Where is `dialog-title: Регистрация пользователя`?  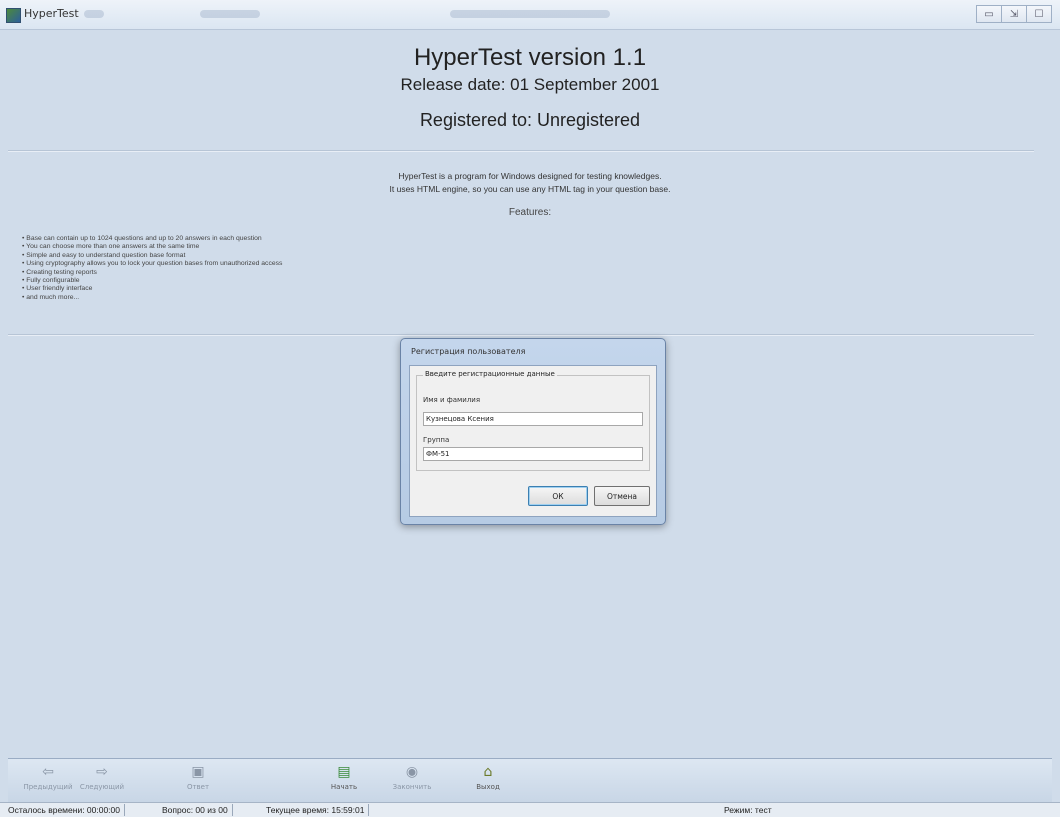
dialog-title: Регистрация пользователя is located at coordinates (468, 351).